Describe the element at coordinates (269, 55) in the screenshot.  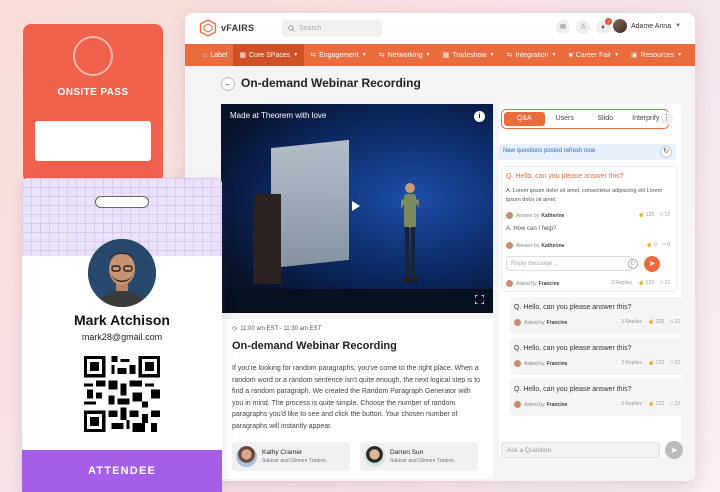
I see `nav-item-core-spaces: ▦ Core SPaces ▼` at that location.